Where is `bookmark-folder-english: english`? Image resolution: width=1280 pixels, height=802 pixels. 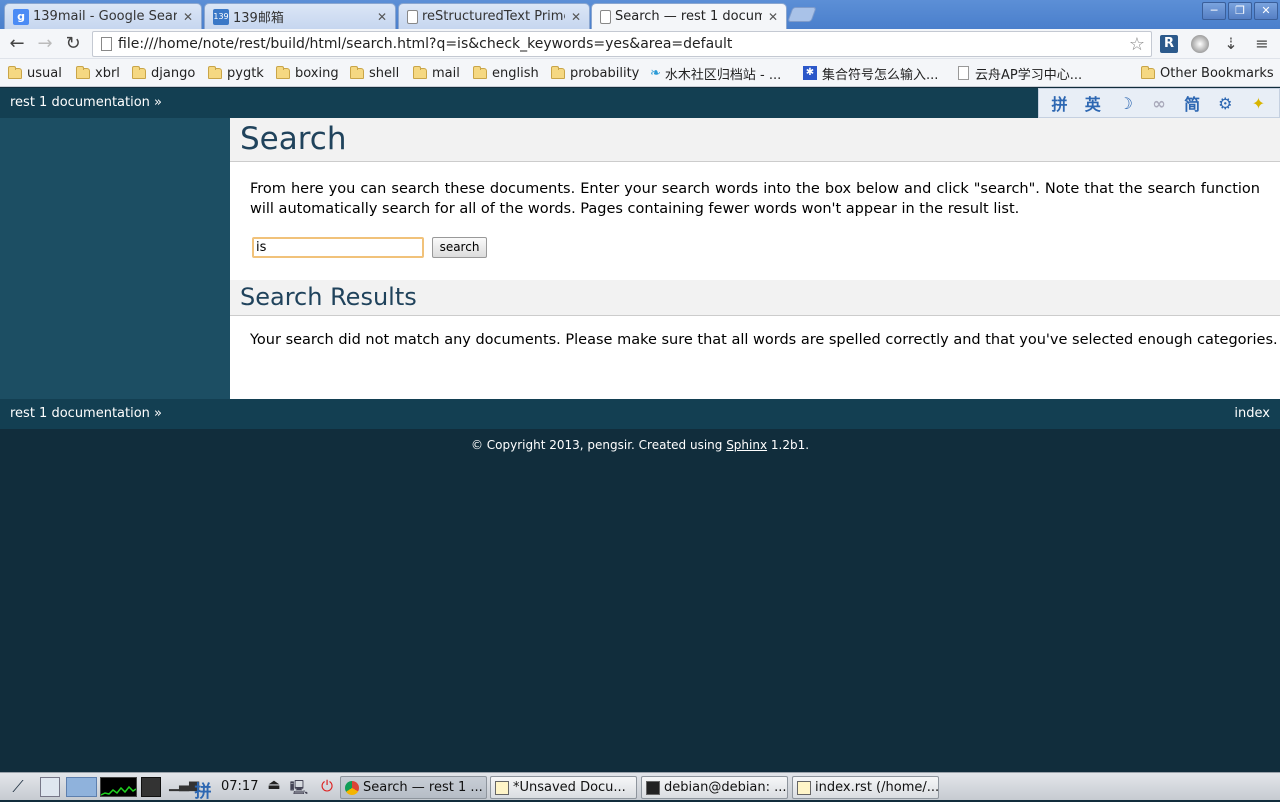 bookmark-folder-english: english is located at coordinates (506, 73).